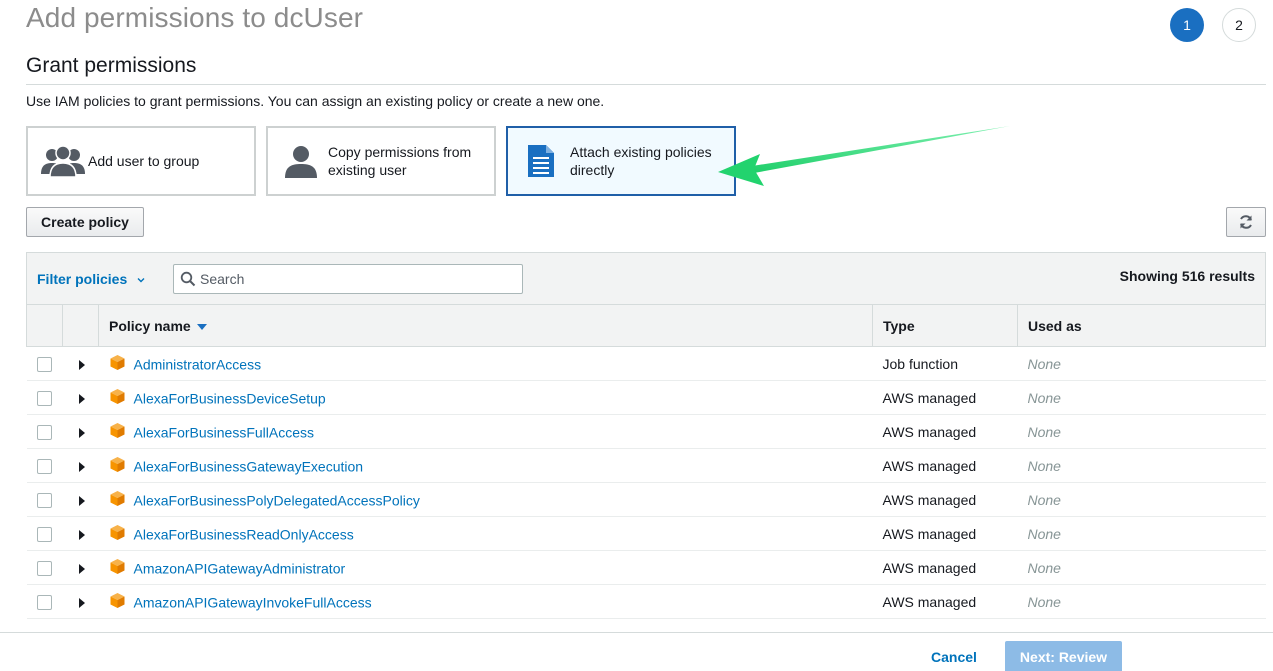 The height and width of the screenshot is (671, 1273). What do you see at coordinates (198, 364) in the screenshot?
I see `policy-name-link: AdministratorAccess` at bounding box center [198, 364].